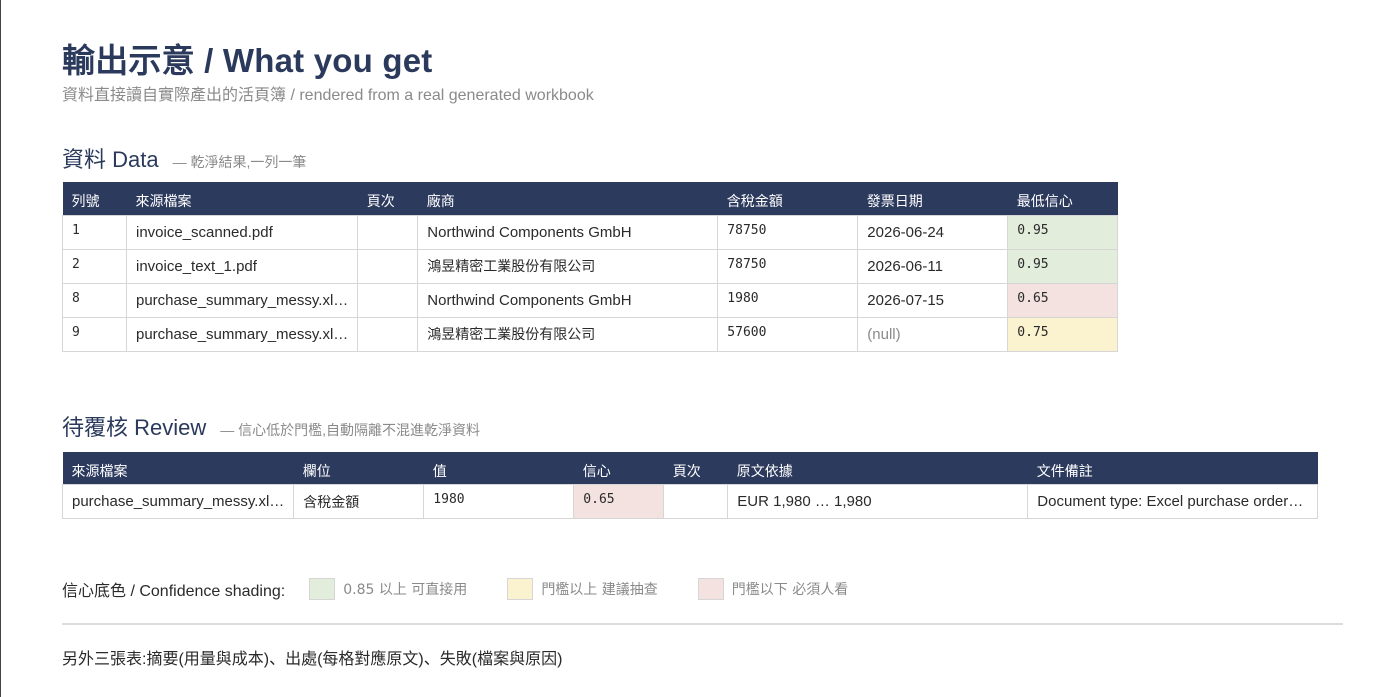  Describe the element at coordinates (239, 162) in the screenshot. I see `data-section-note: — 乾淨結果,一列一筆` at that location.